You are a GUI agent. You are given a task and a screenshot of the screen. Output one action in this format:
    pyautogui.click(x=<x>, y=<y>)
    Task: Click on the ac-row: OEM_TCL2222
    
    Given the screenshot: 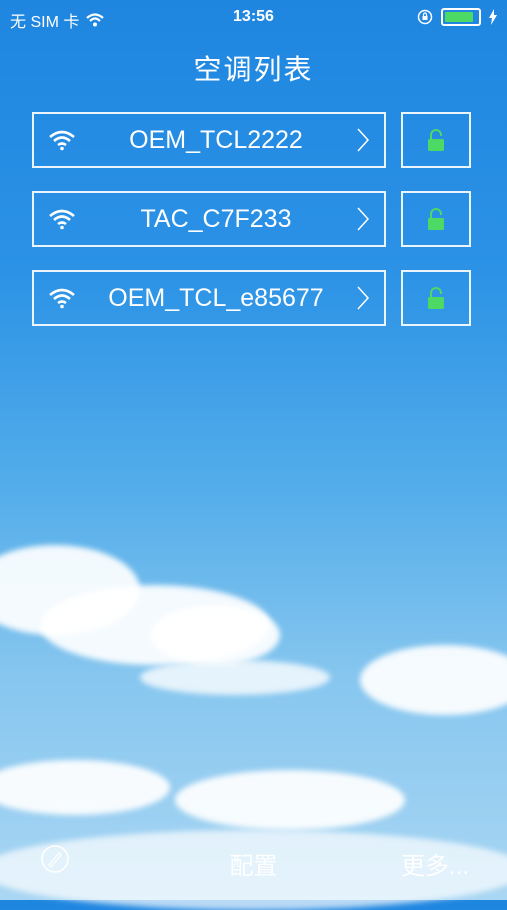 What is the action you would take?
    pyautogui.click(x=269, y=141)
    